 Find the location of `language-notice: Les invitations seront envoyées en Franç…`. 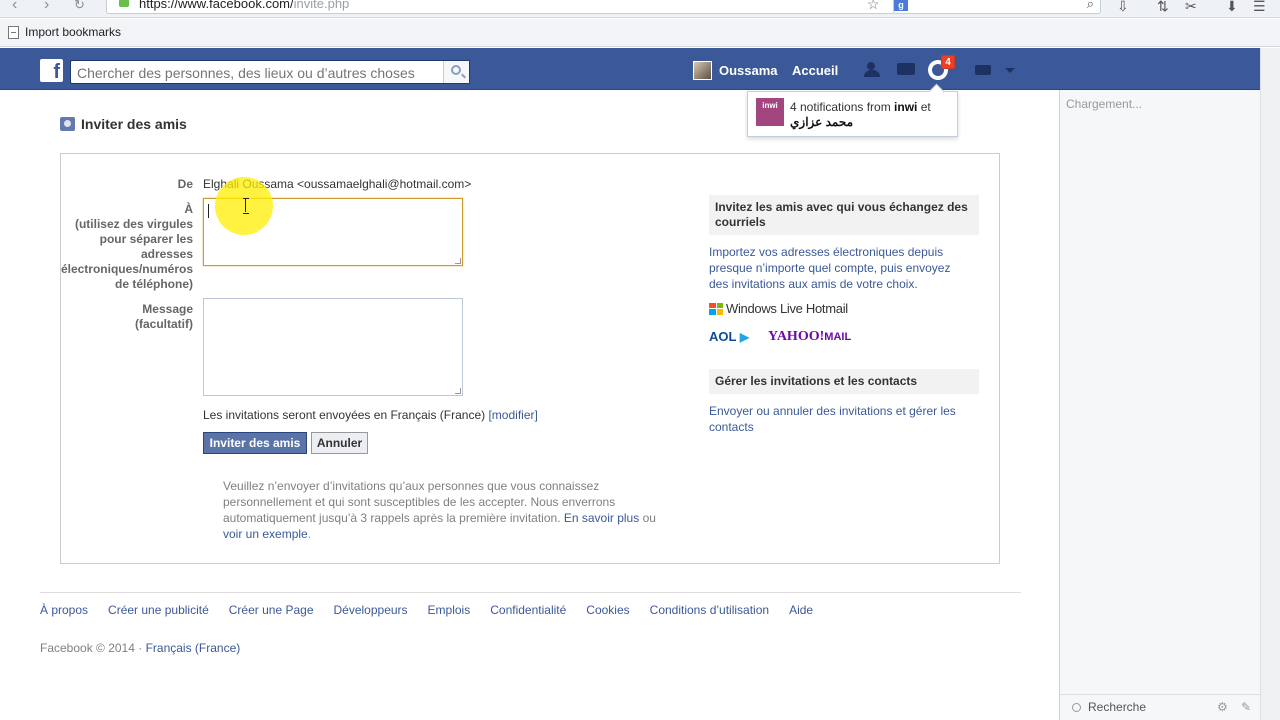

language-notice: Les invitations seront envoyées en Franç… is located at coordinates (370, 415).